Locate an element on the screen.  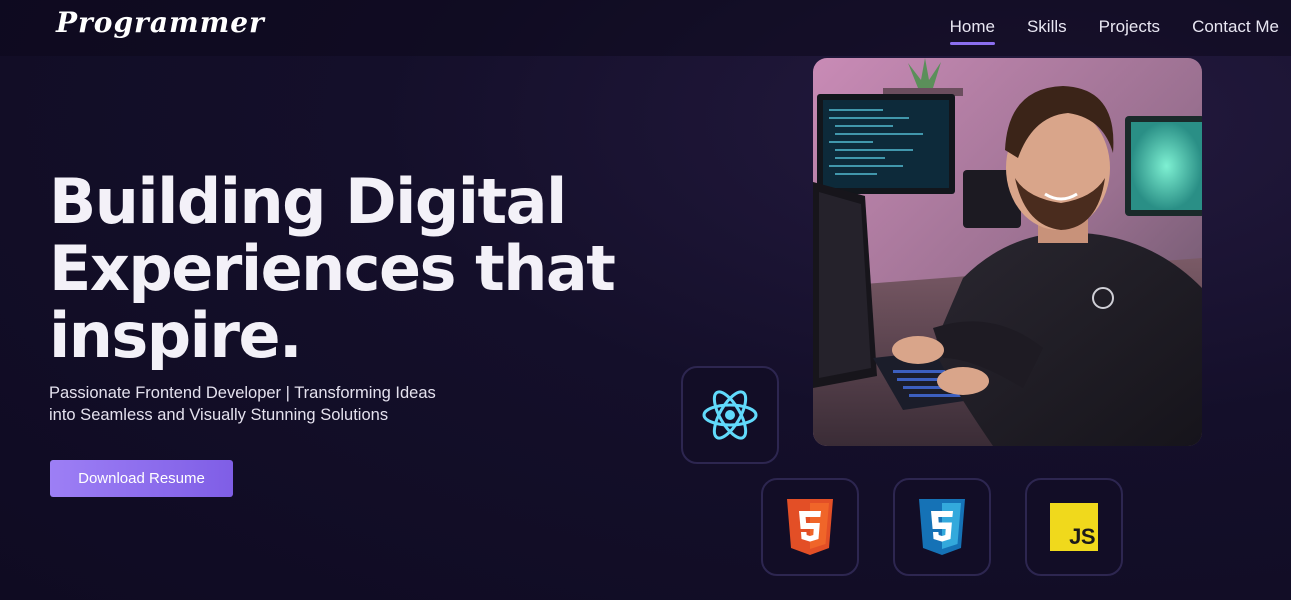
html5-tile is located at coordinates (810, 527).